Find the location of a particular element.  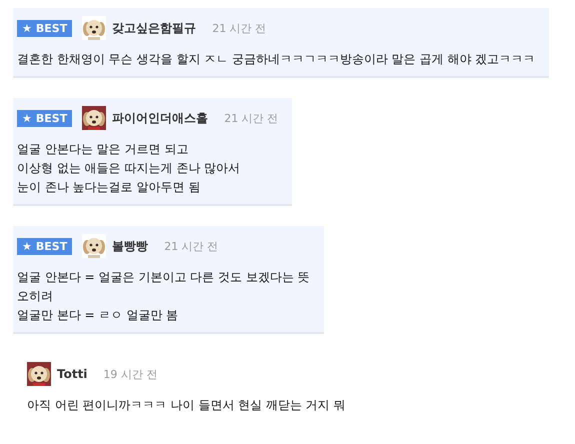

author-name: Totti is located at coordinates (72, 374).